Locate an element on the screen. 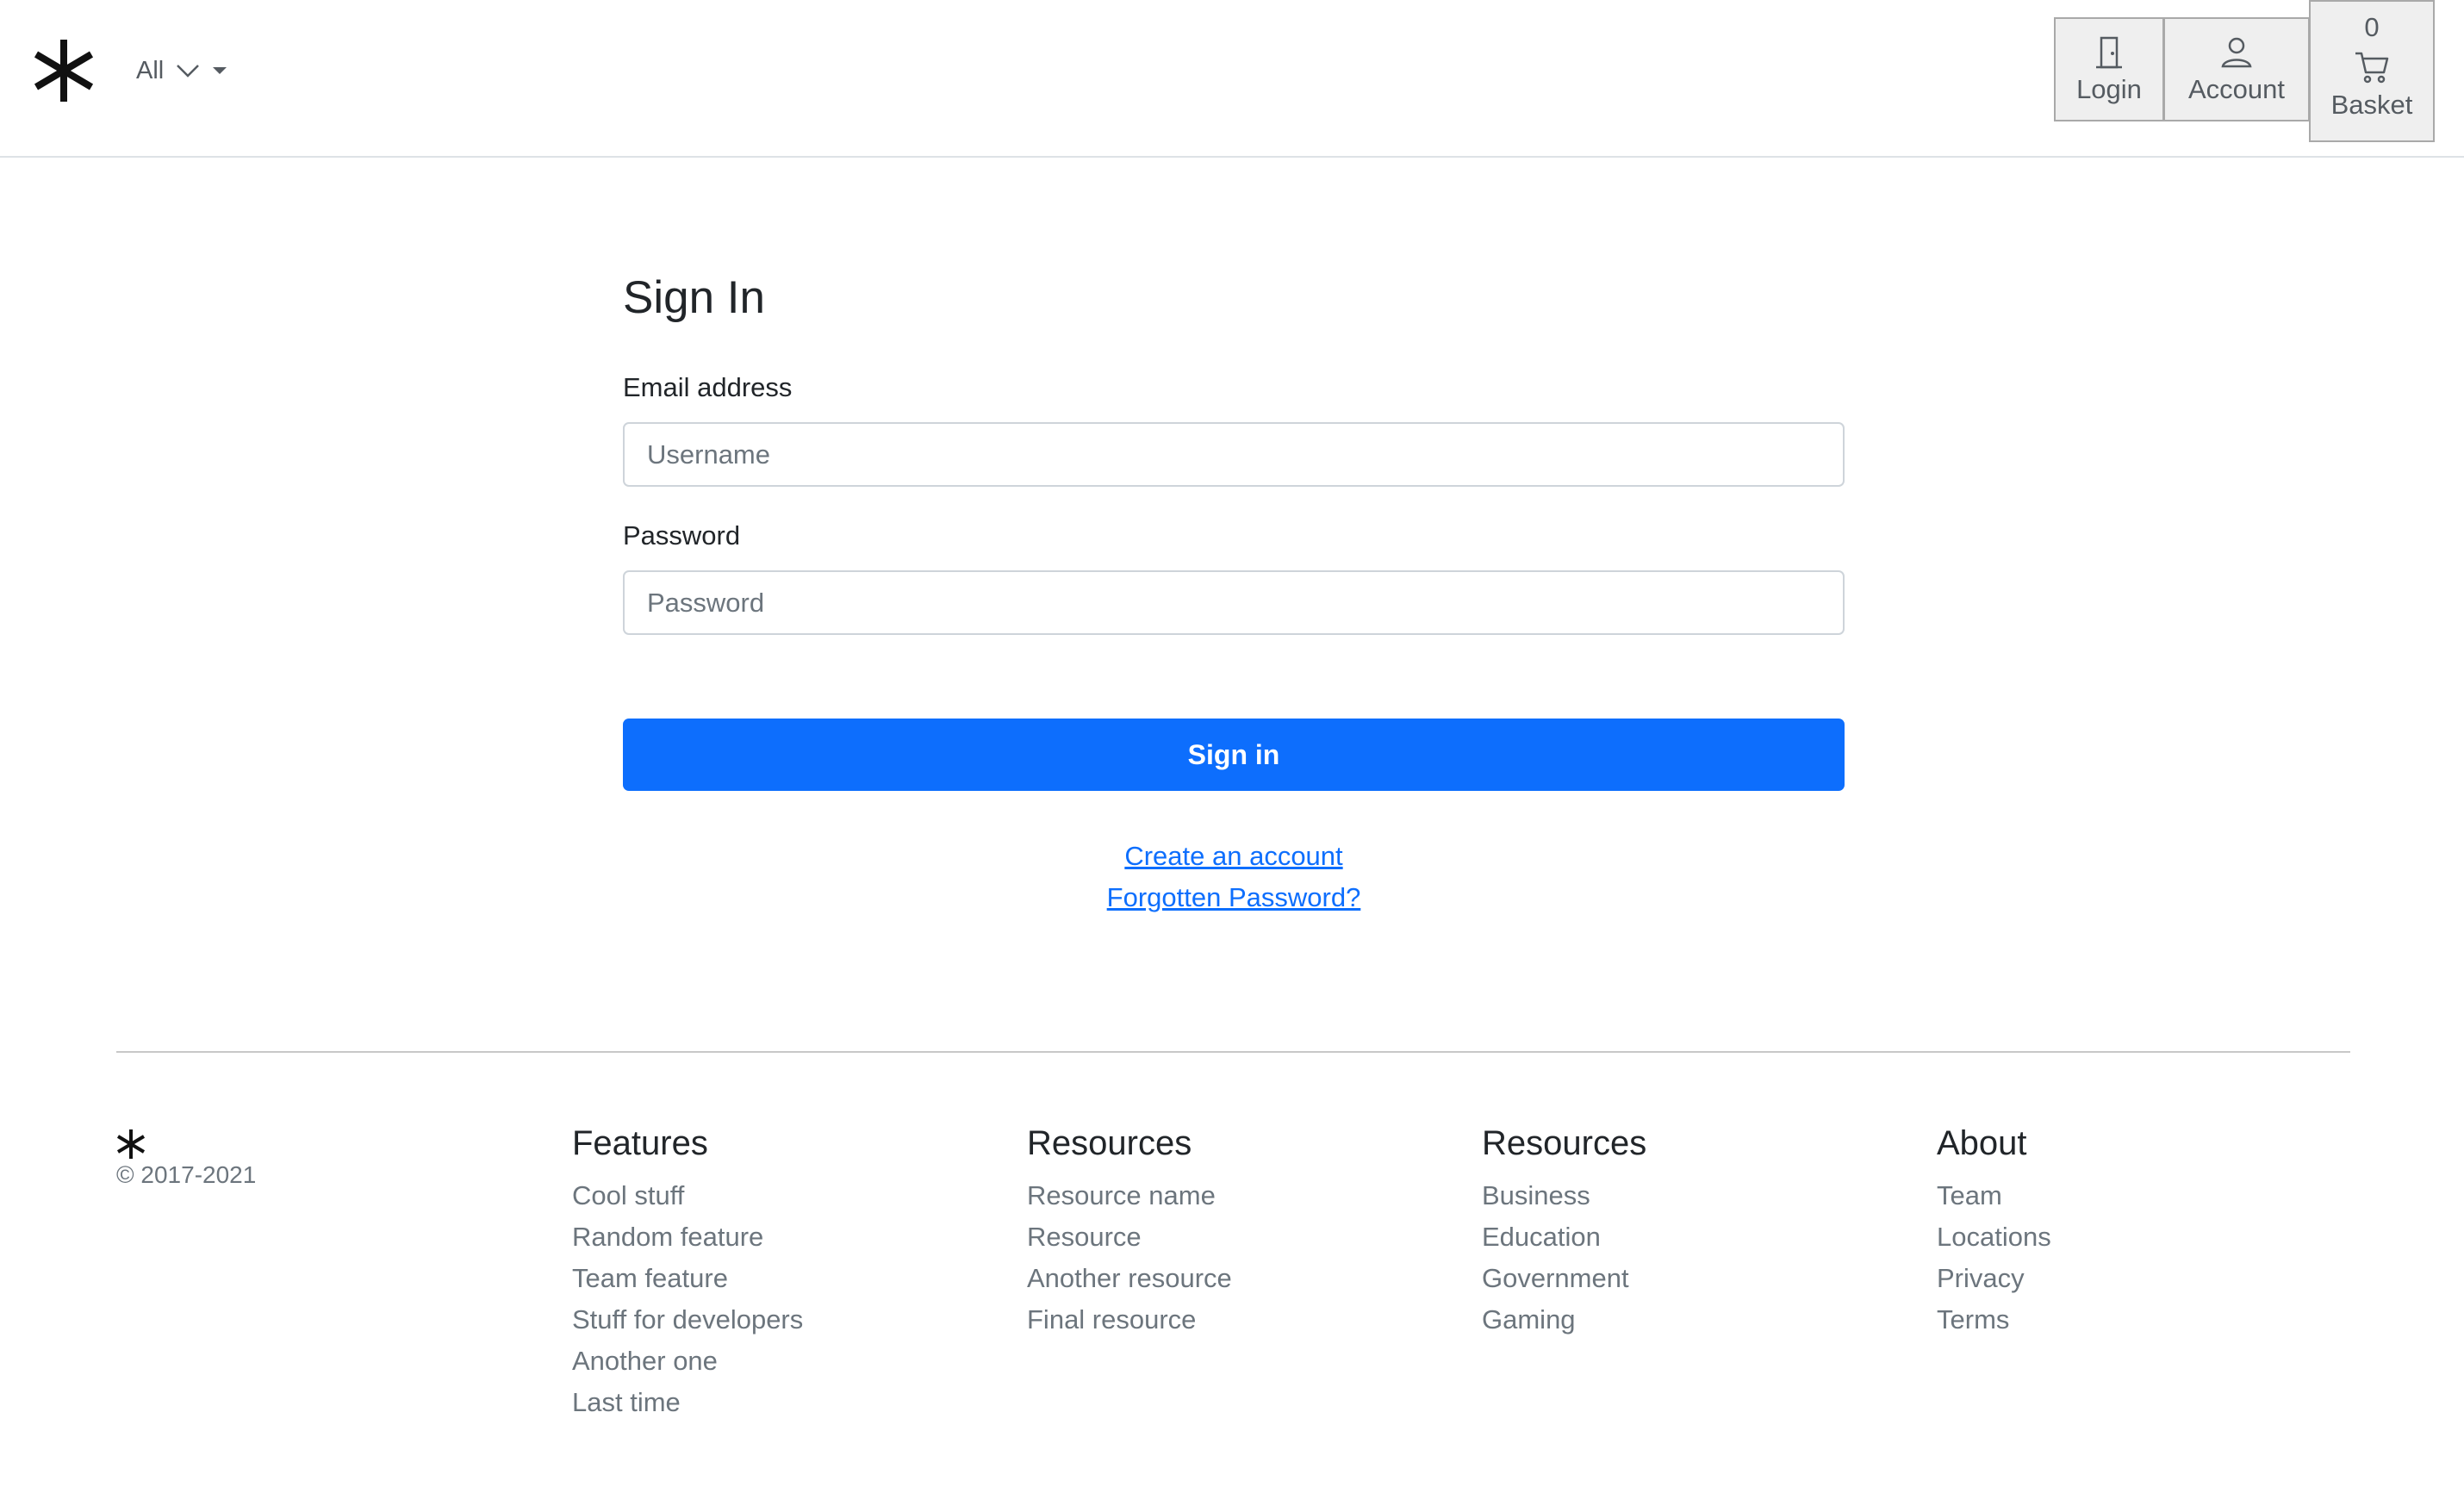 This screenshot has height=1487, width=2464. footer-link: Team feature is located at coordinates (650, 1278).